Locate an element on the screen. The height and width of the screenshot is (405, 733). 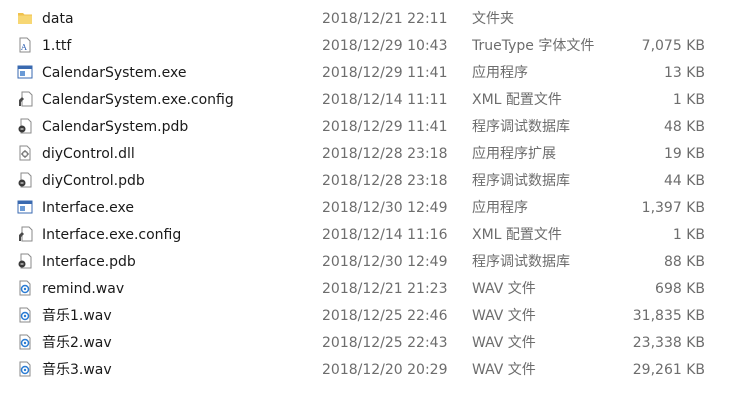
file-size is located at coordinates (652, 19).